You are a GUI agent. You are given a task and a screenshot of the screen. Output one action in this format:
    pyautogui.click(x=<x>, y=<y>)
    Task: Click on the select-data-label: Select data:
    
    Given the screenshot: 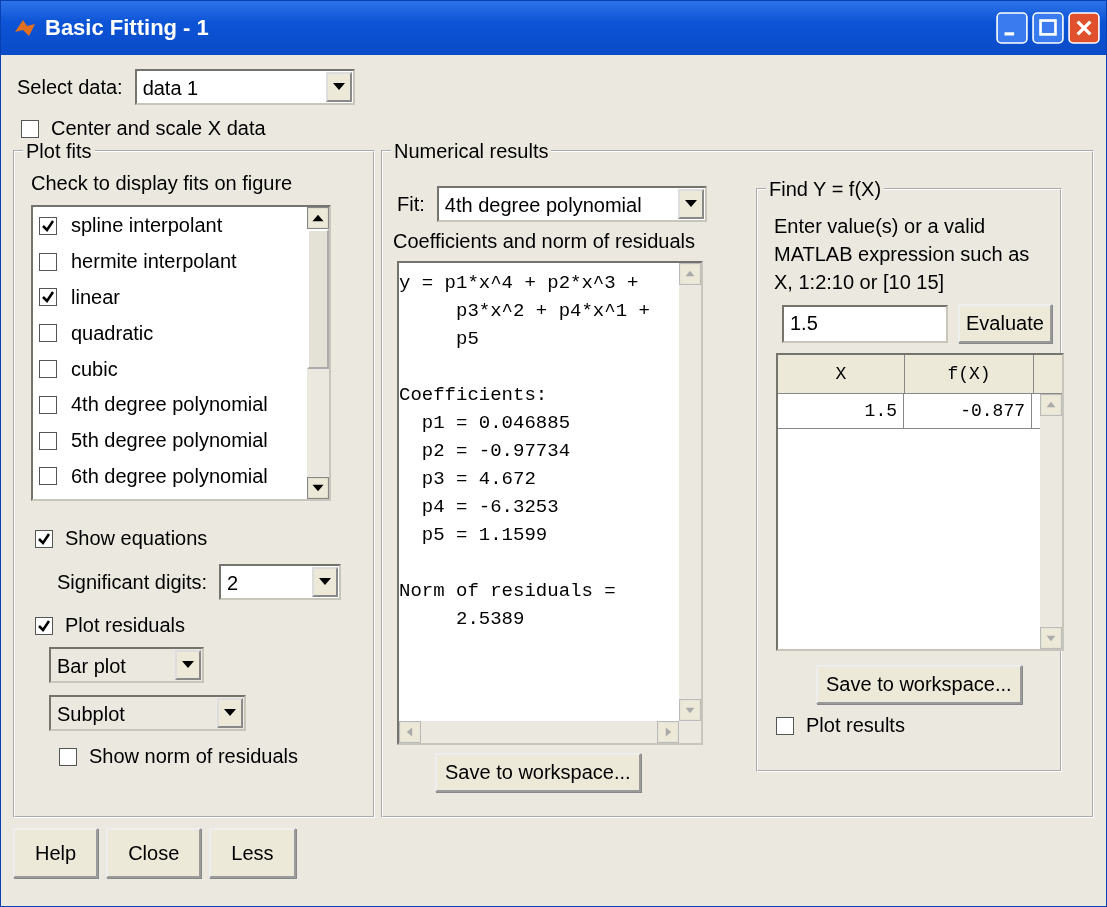 What is the action you would take?
    pyautogui.click(x=70, y=87)
    